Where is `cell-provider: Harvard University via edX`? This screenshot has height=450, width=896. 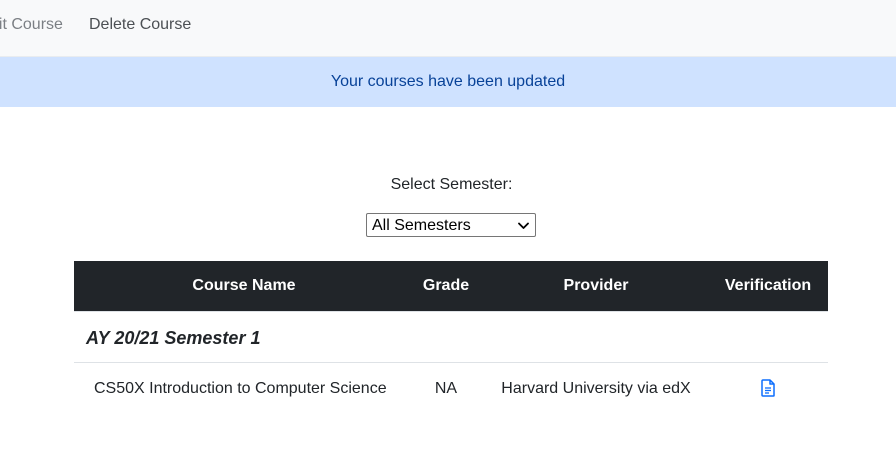
cell-provider: Harvard University via edX is located at coordinates (596, 388).